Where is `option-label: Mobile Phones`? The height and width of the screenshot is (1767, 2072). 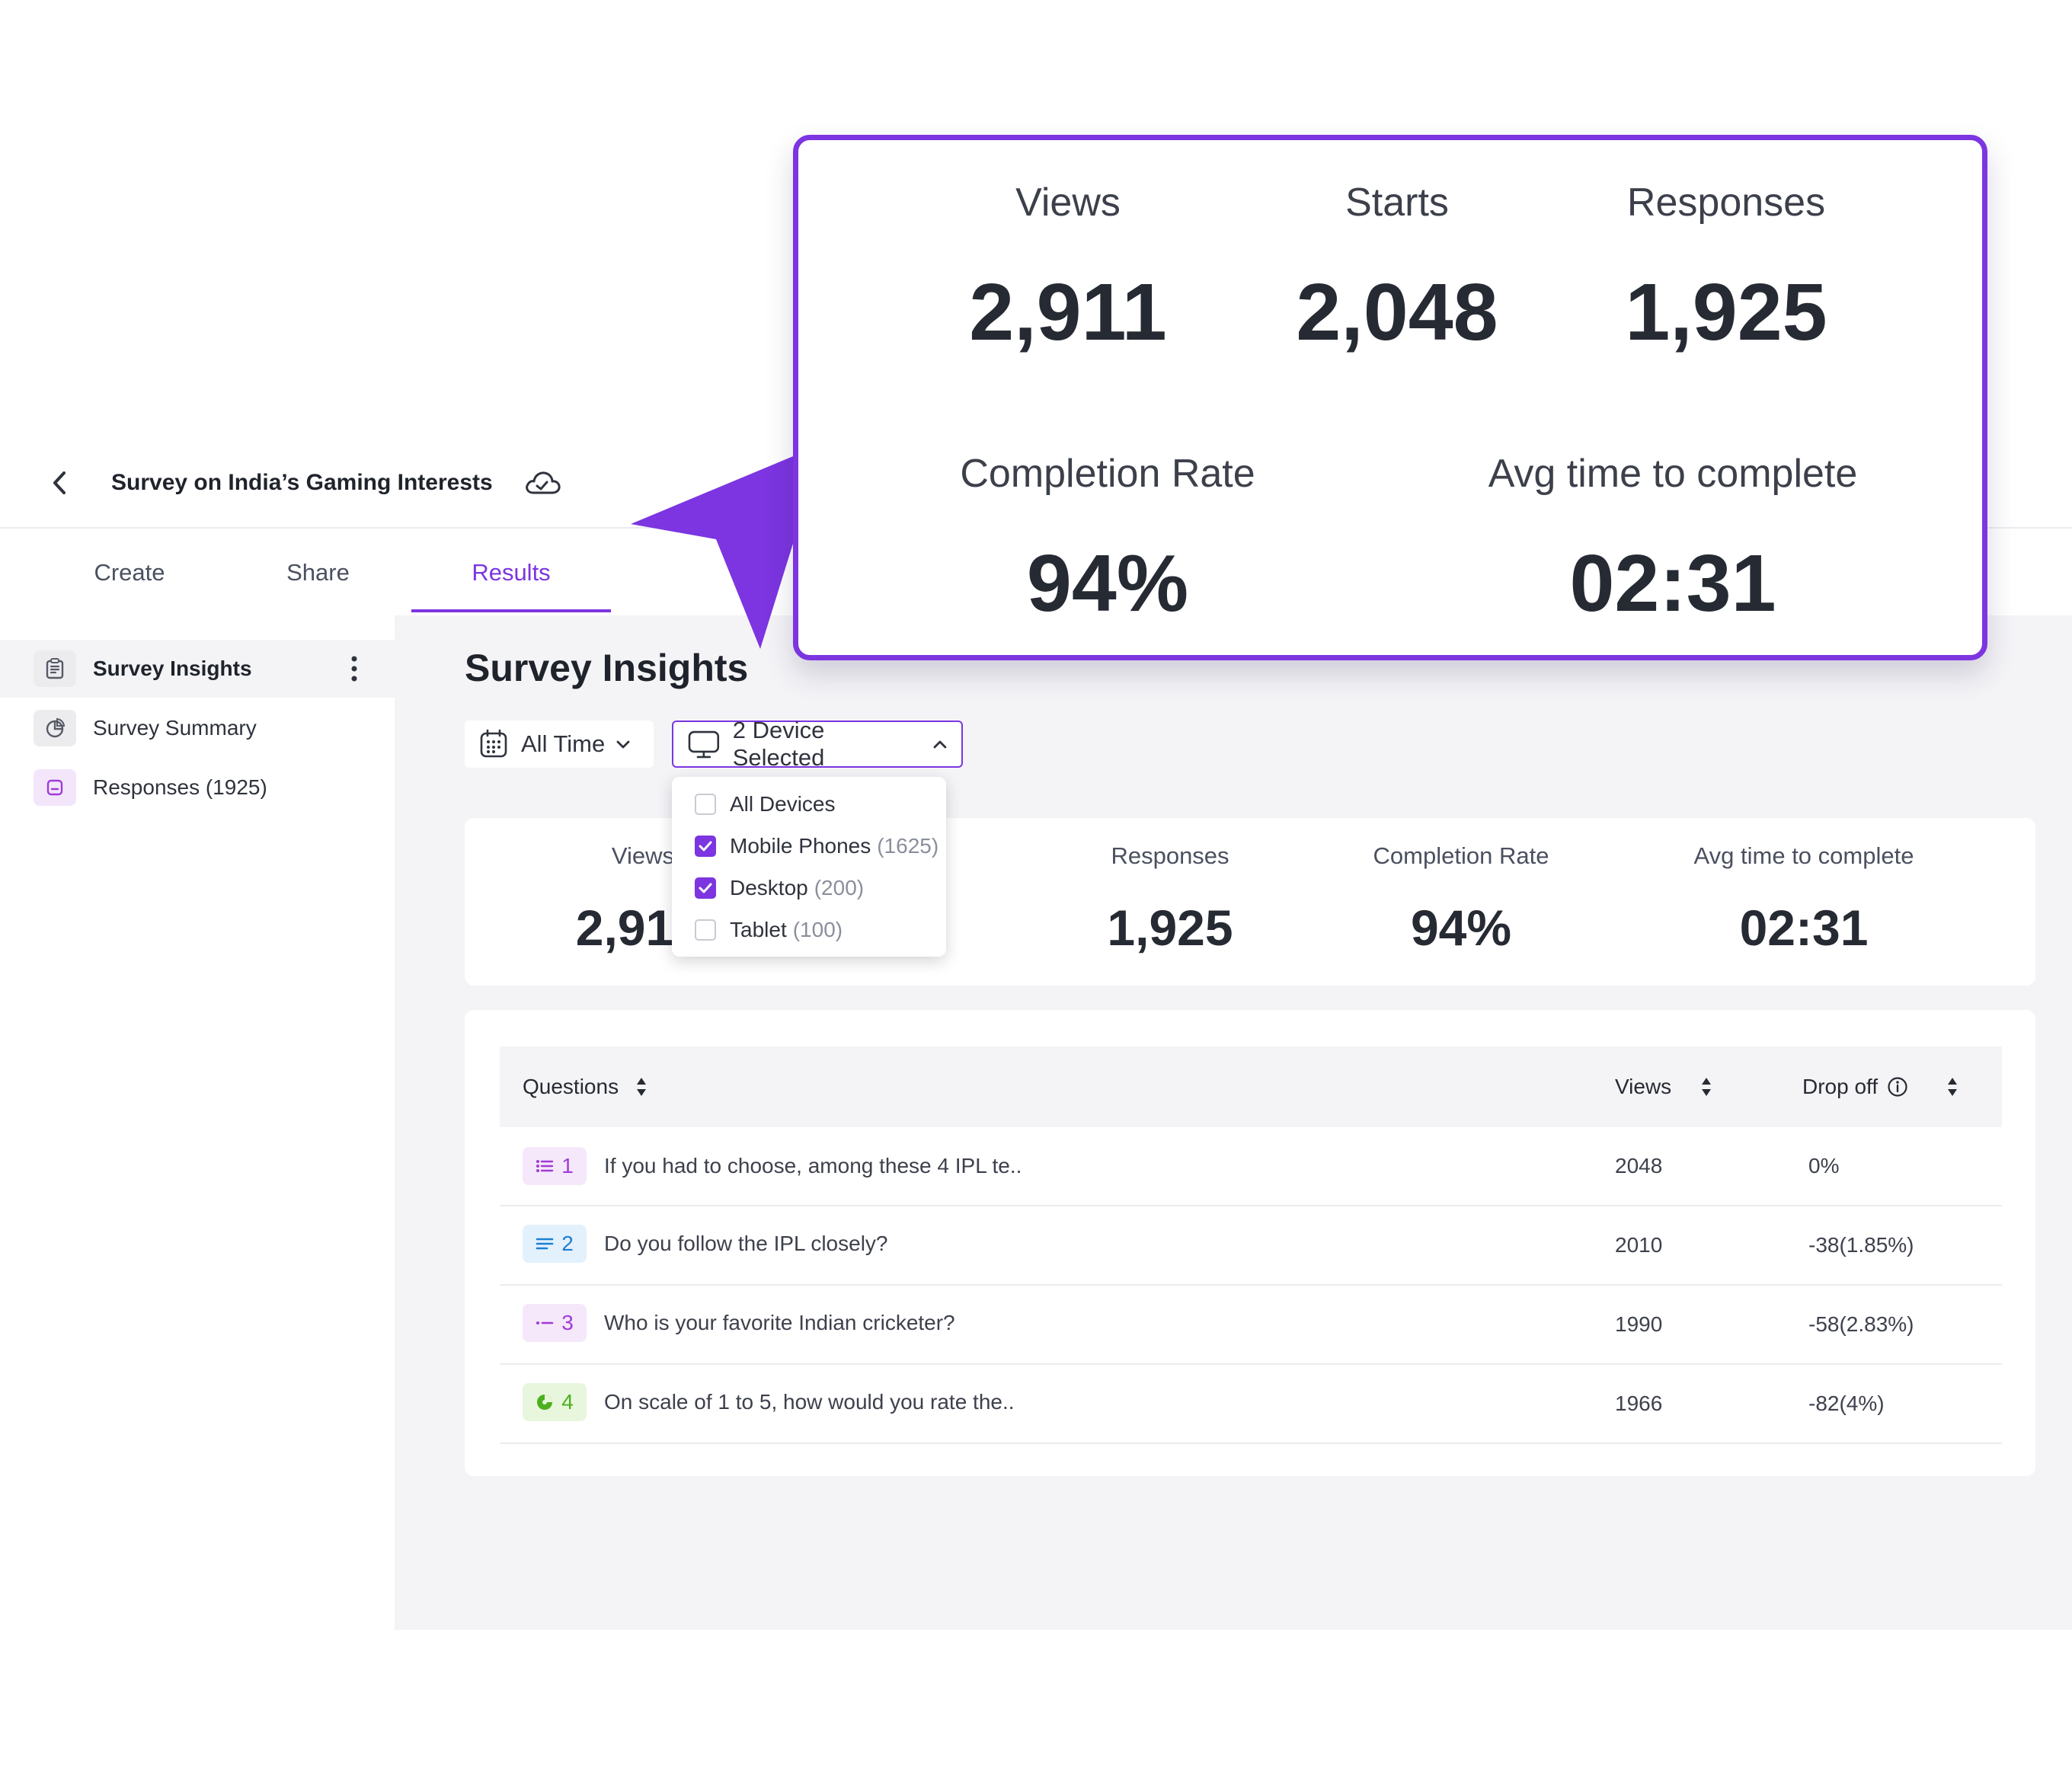 option-label: Mobile Phones is located at coordinates (801, 846).